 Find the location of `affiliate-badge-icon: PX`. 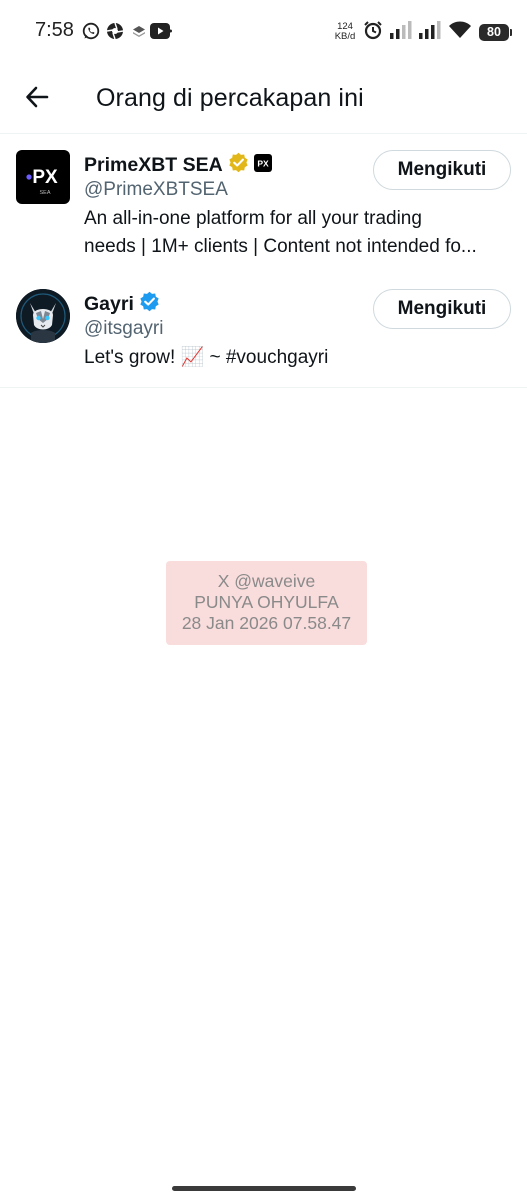

affiliate-badge-icon: PX is located at coordinates (262, 165).